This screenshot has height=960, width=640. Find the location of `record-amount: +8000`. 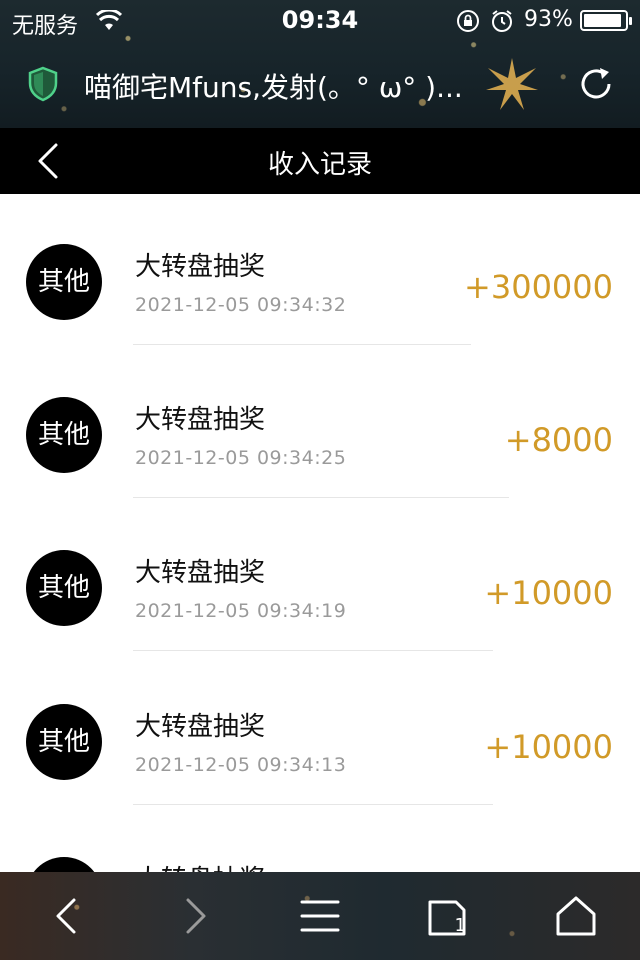

record-amount: +8000 is located at coordinates (558, 440).